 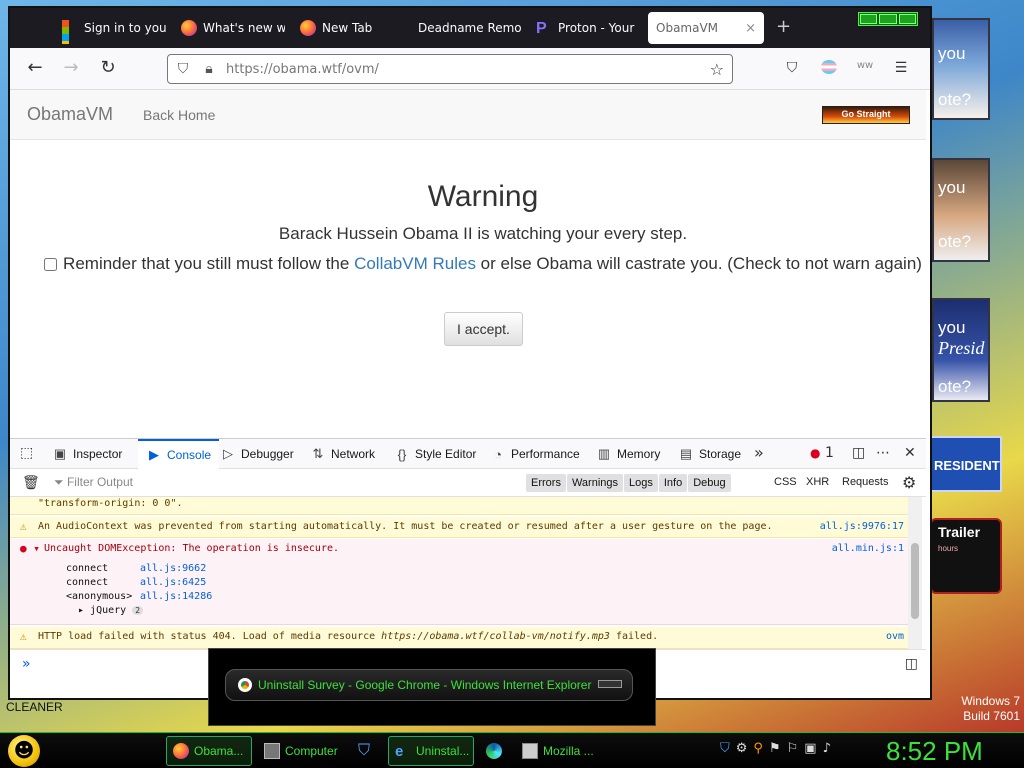 What do you see at coordinates (742, 748) in the screenshot?
I see `tray-gear-icon: ⚙` at bounding box center [742, 748].